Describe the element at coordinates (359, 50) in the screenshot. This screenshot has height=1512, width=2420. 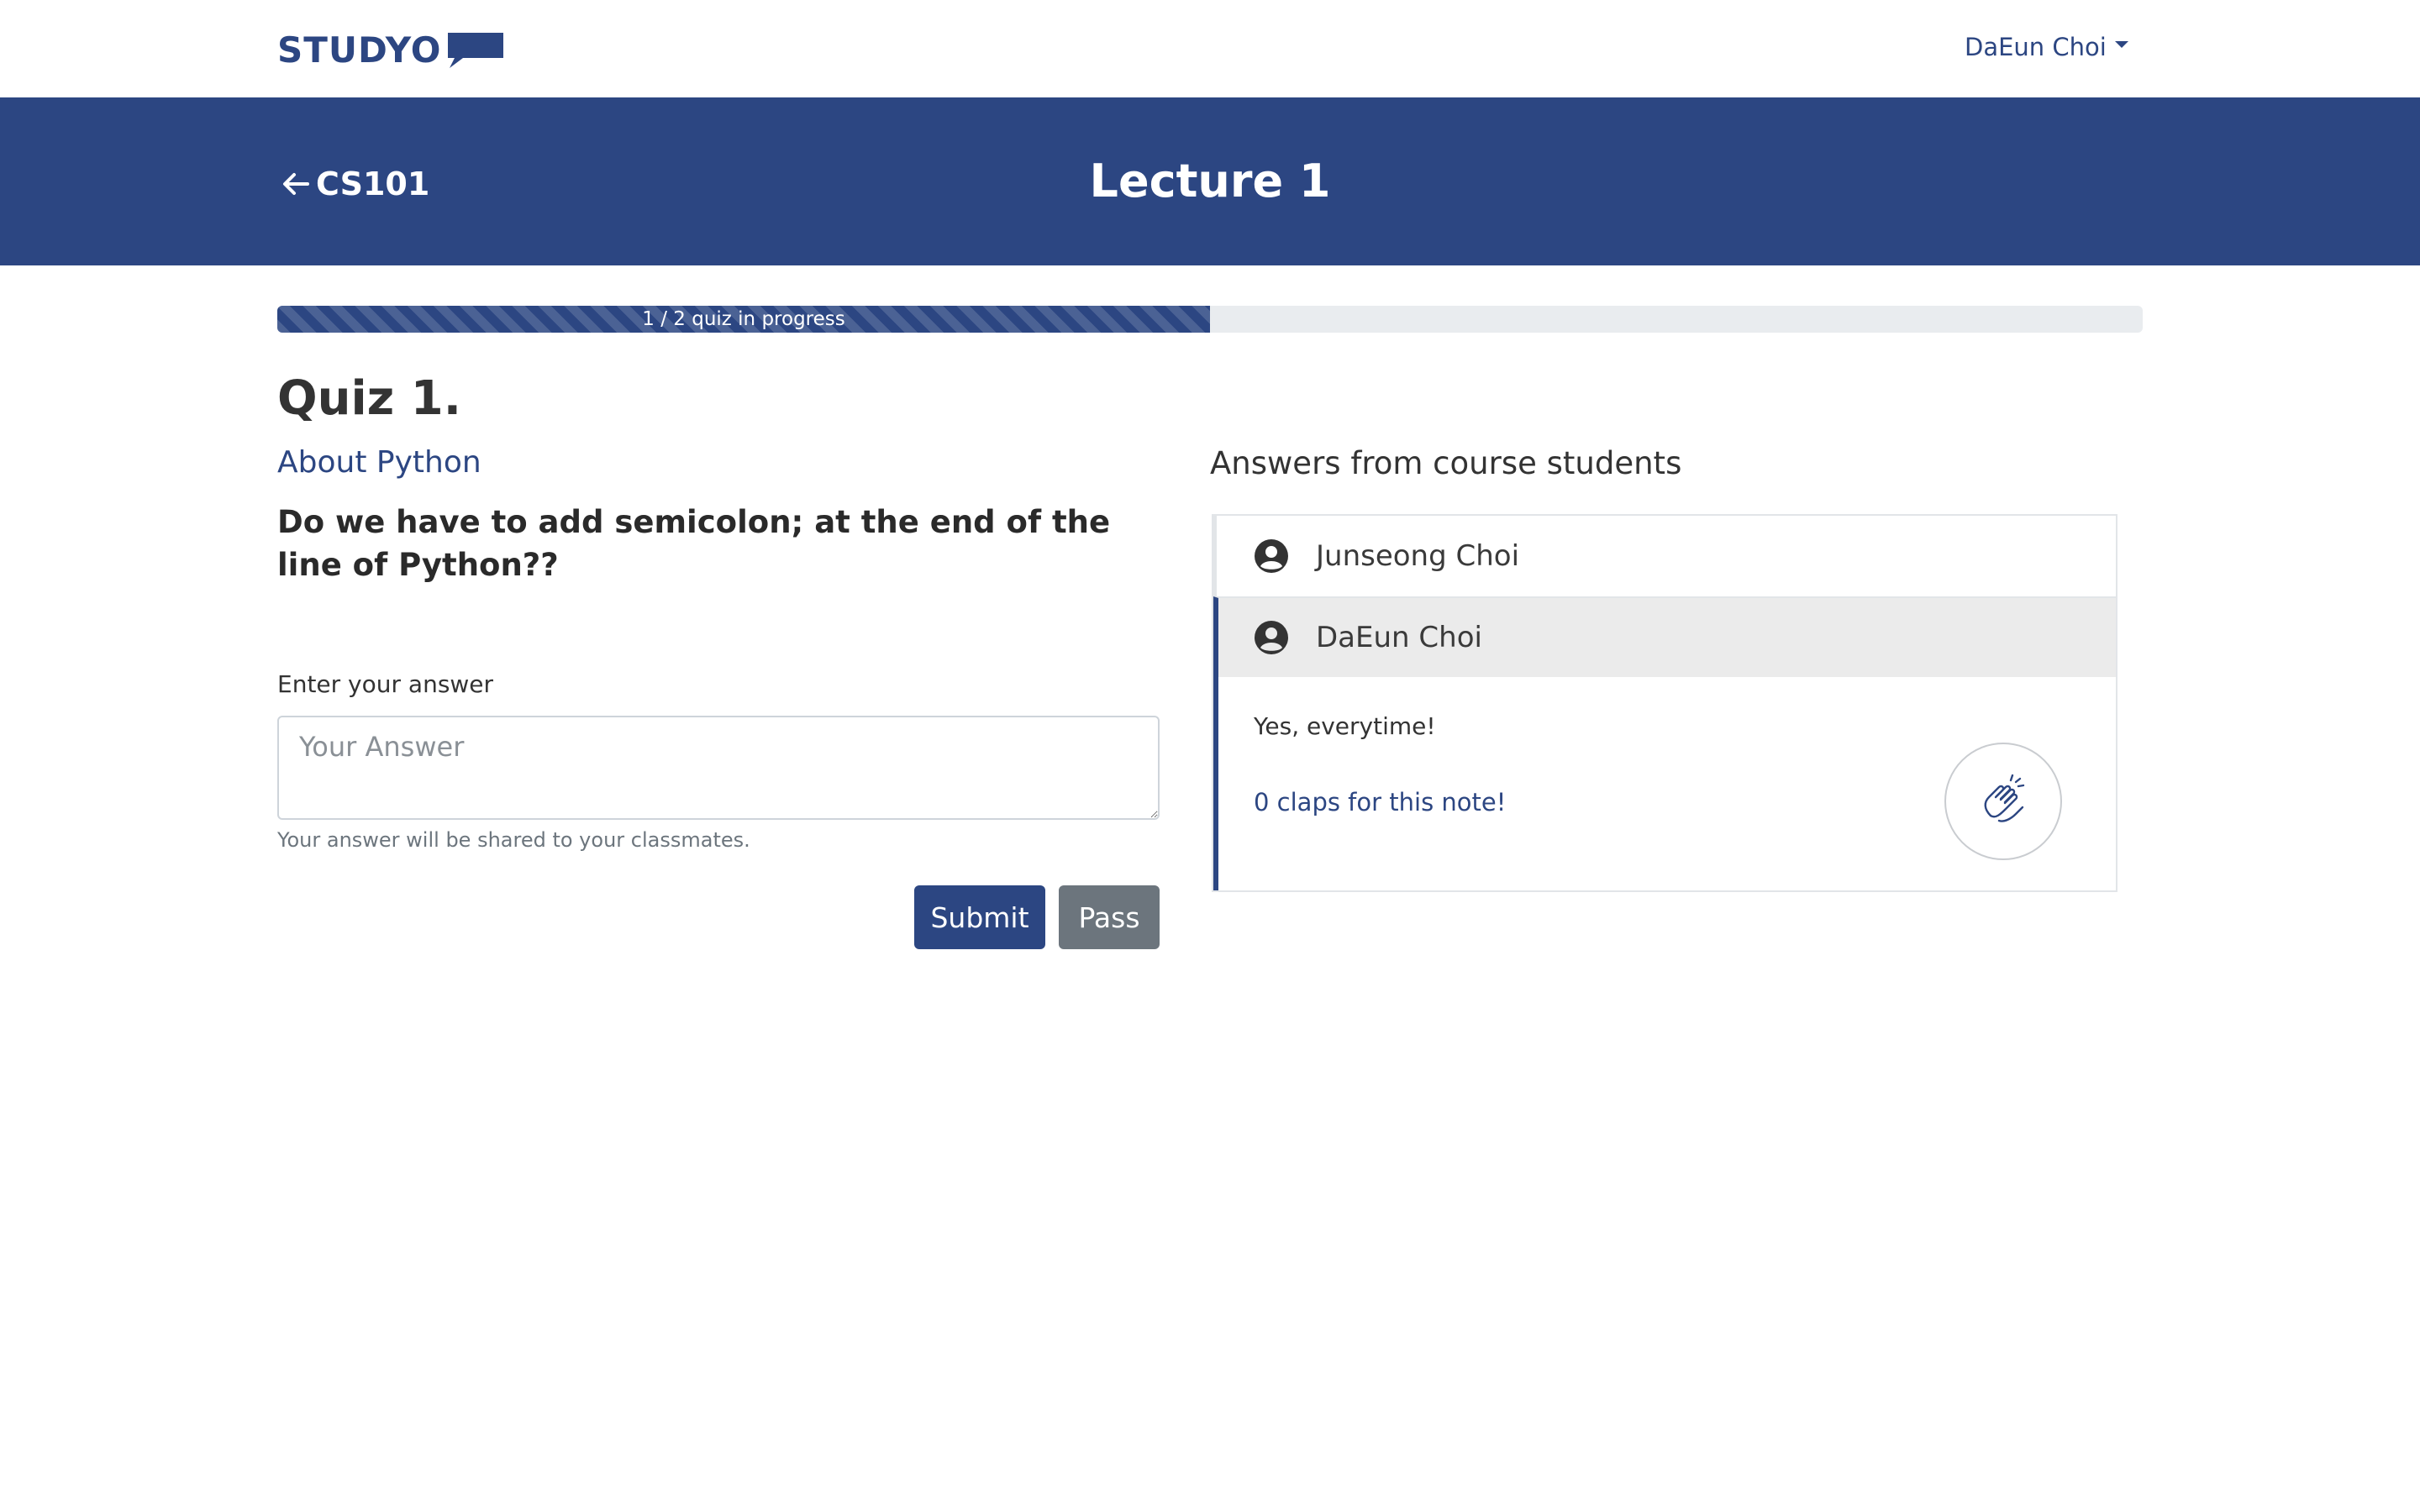
I see `logo-text: STUDYO` at that location.